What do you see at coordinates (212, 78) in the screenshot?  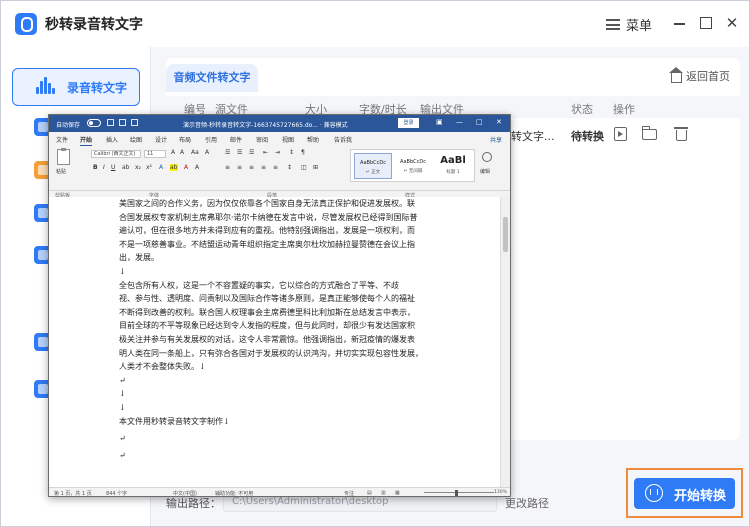 I see `tab-audio-file-to-text: 音频文件转文字` at bounding box center [212, 78].